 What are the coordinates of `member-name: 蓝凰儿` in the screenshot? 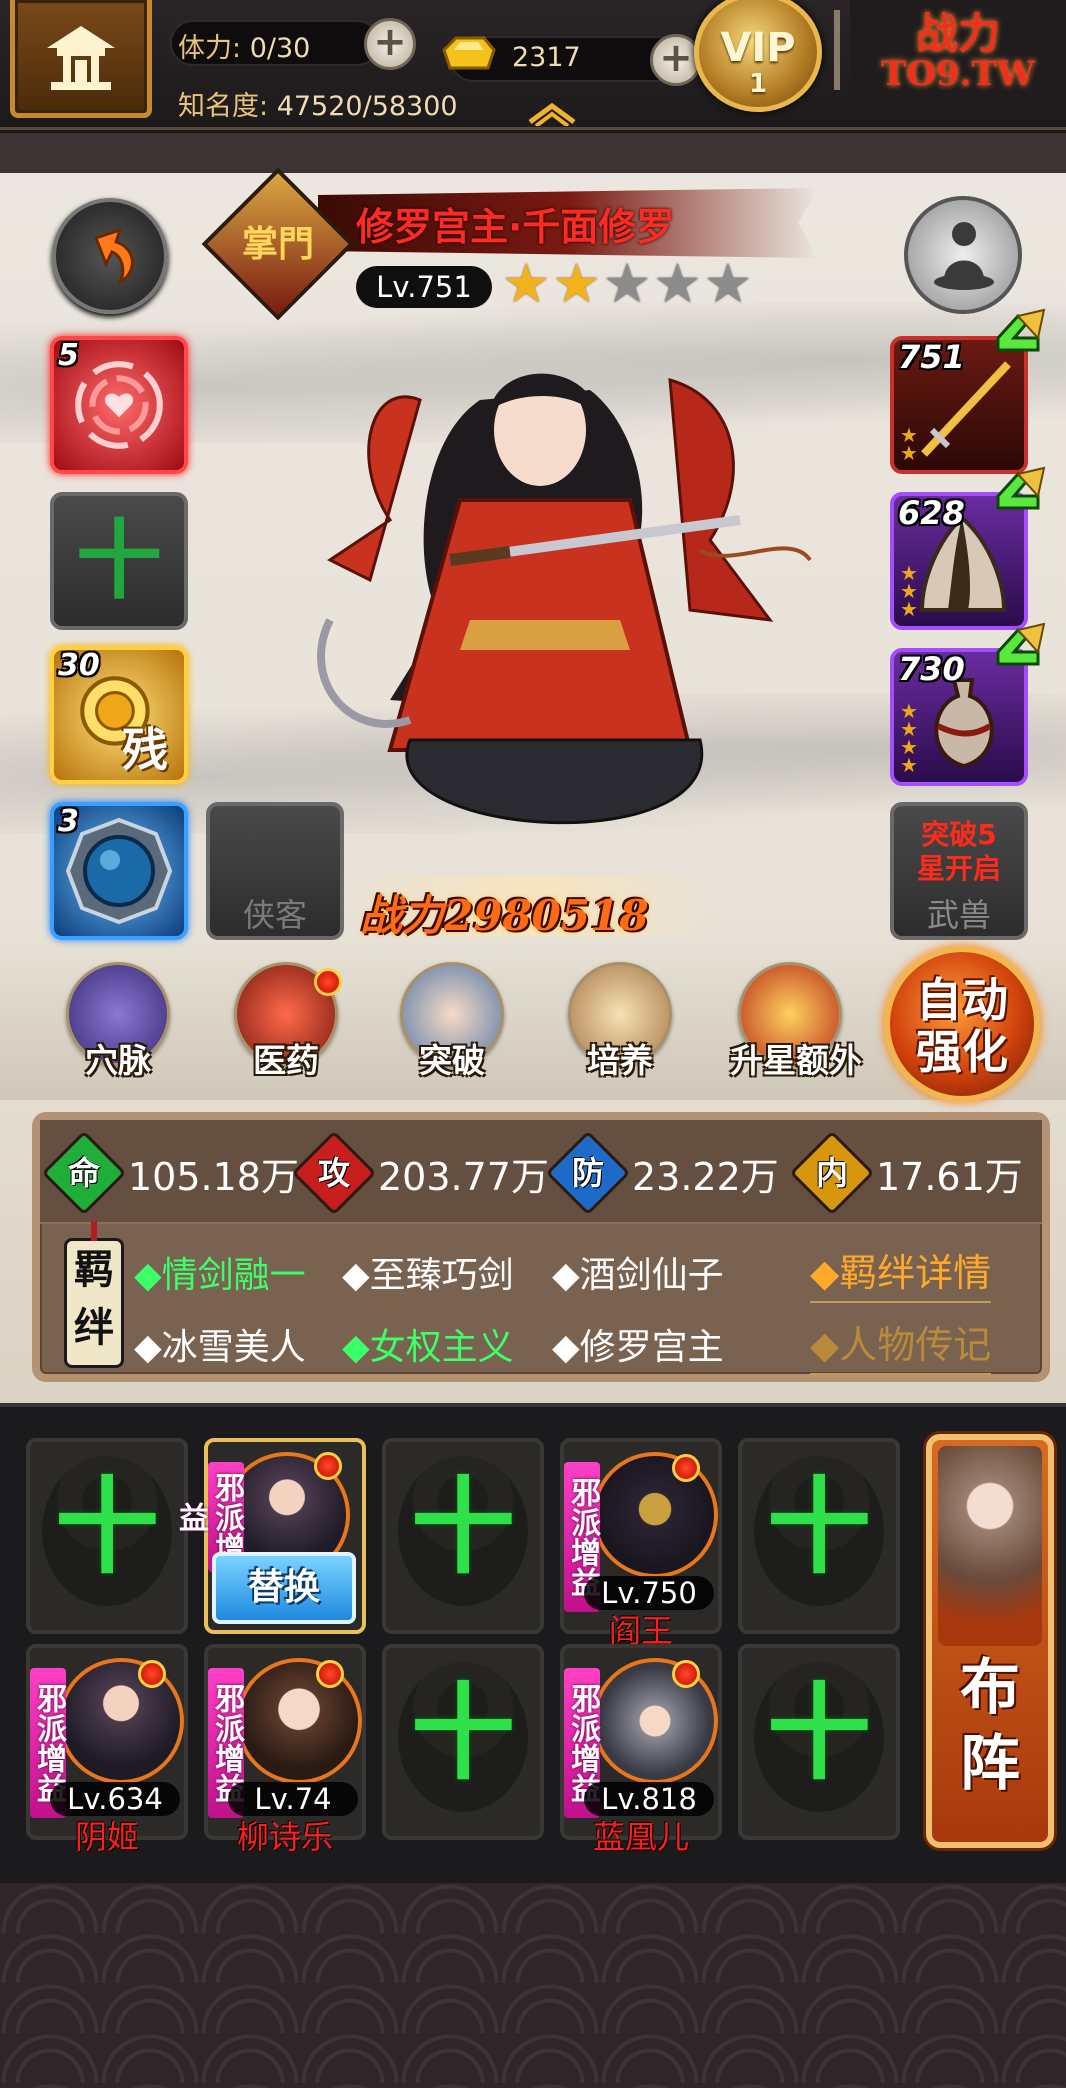 It's located at (640, 1837).